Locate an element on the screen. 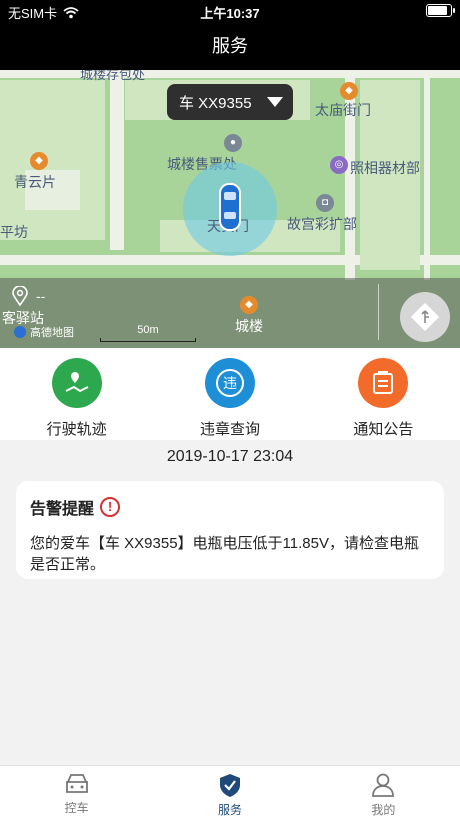 The width and height of the screenshot is (460, 818). car-icon is located at coordinates (76, 783).